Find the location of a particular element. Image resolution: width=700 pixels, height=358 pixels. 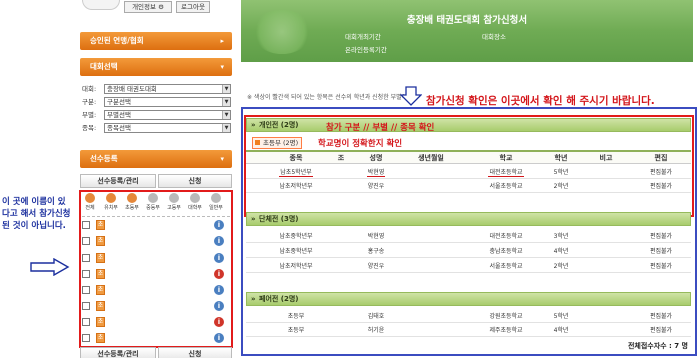

category-filter-row: 전체 유치부 초등부 중등부 고등부 대학부 일반부 is located at coordinates (156, 204).